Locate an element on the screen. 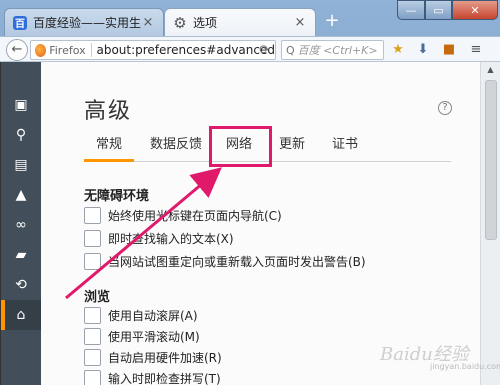 This screenshot has height=385, width=500. general-icon: ▣ is located at coordinates (21, 105).